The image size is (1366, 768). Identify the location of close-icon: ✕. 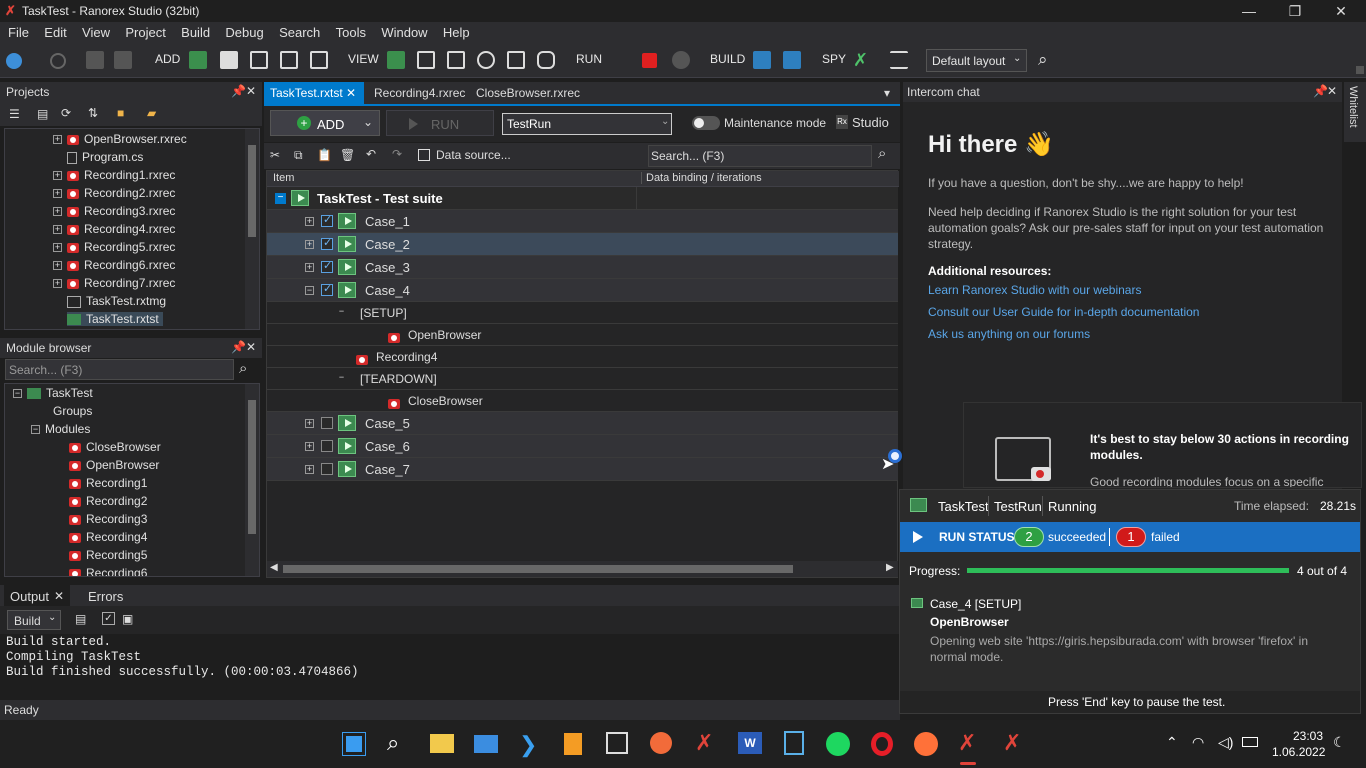
(251, 347).